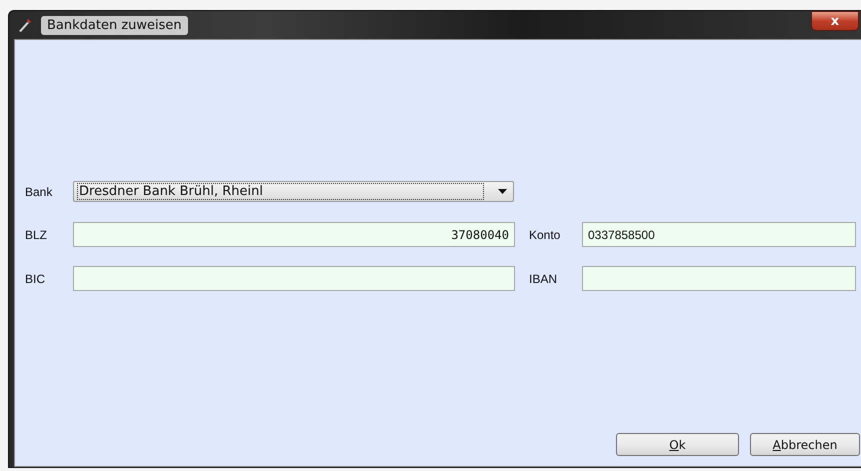 This screenshot has height=471, width=861. Describe the element at coordinates (543, 279) in the screenshot. I see `field-label: IBAN` at that location.